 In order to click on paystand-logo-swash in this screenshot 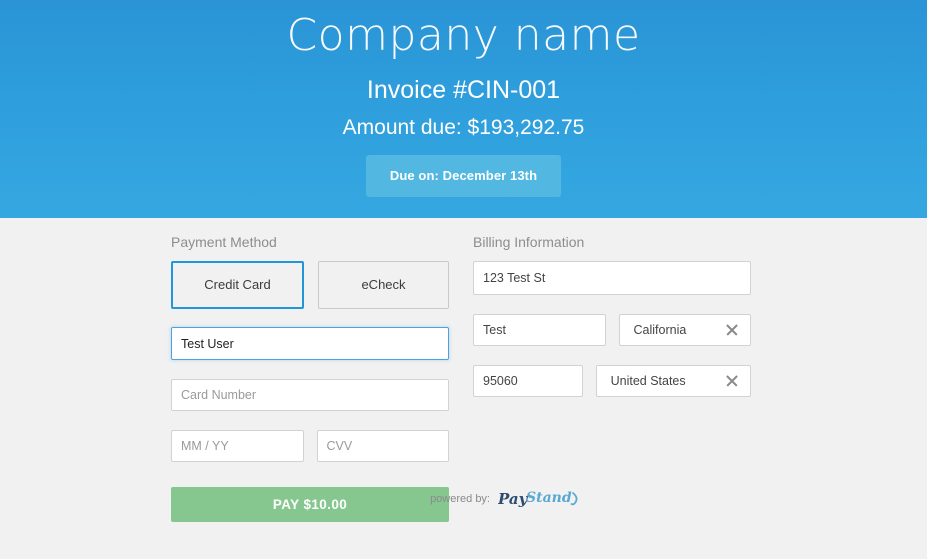, I will do `click(574, 499)`.